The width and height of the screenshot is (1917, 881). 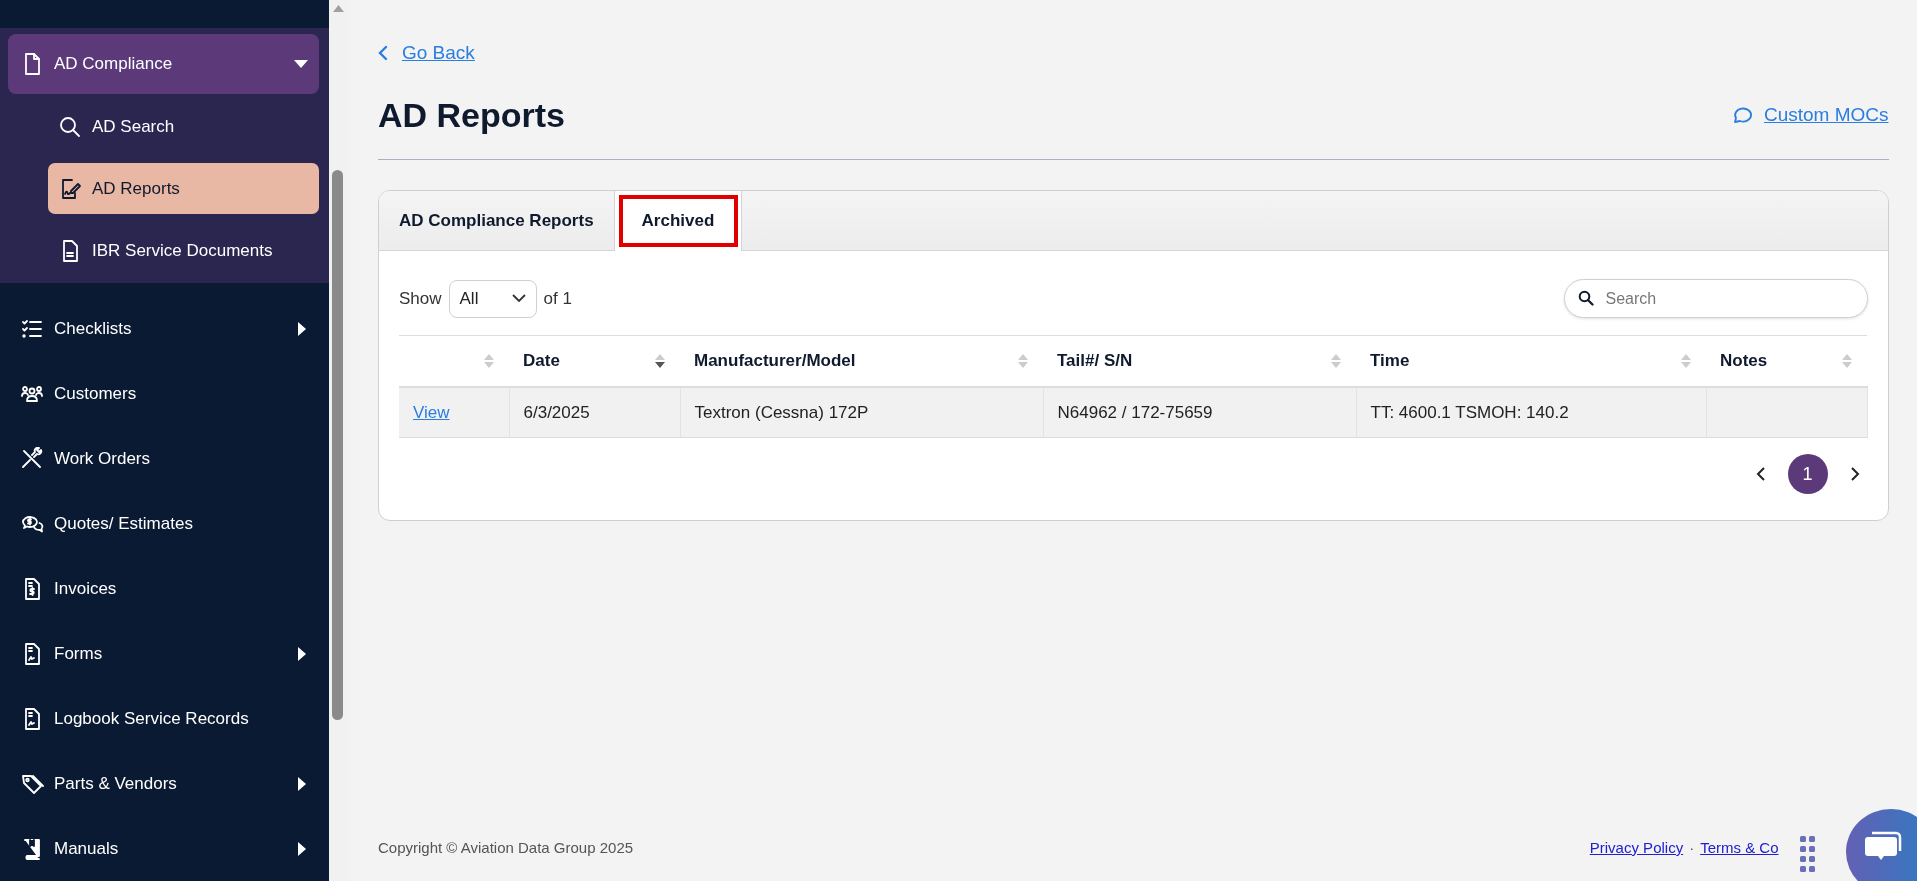 What do you see at coordinates (164, 719) in the screenshot?
I see `nav-item: Logbook Service Records` at bounding box center [164, 719].